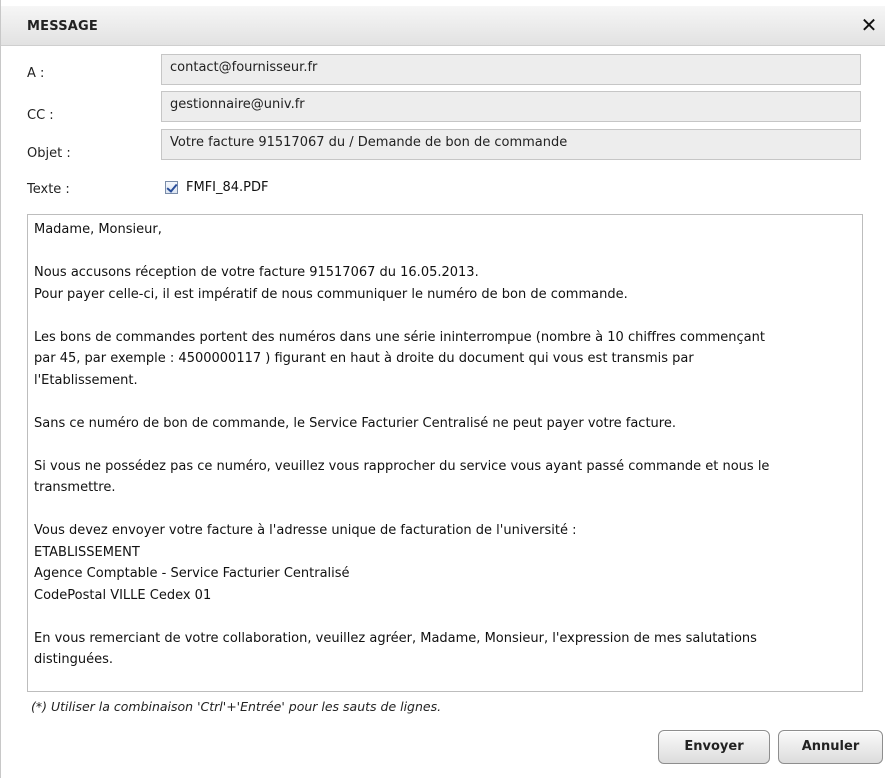 Image resolution: width=885 pixels, height=778 pixels. I want to click on send-button: Envoyer, so click(714, 747).